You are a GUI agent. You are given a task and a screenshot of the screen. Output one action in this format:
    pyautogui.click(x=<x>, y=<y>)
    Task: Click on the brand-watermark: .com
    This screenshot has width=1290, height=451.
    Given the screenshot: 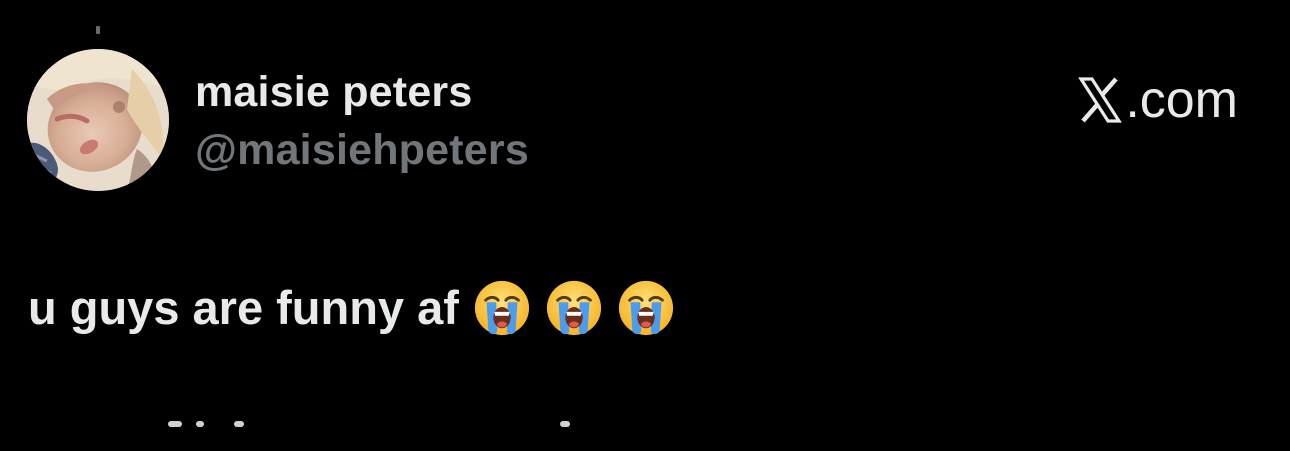 What is the action you would take?
    pyautogui.click(x=1158, y=100)
    